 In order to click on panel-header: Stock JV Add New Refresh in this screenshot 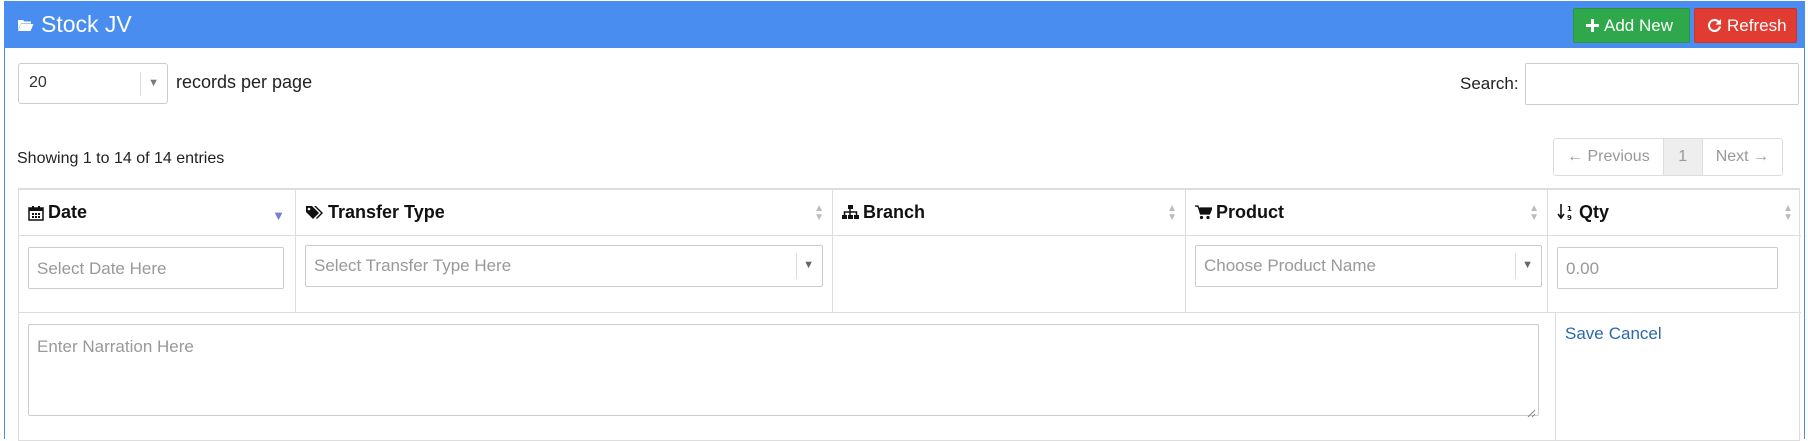, I will do `click(904, 25)`.